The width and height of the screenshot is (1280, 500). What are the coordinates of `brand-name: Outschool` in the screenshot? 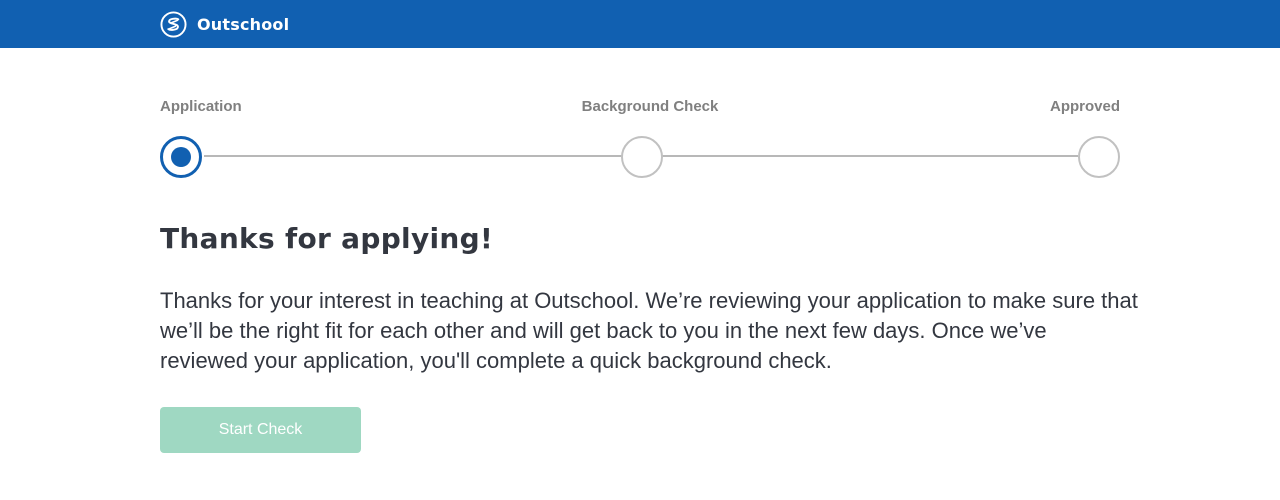 It's located at (243, 24).